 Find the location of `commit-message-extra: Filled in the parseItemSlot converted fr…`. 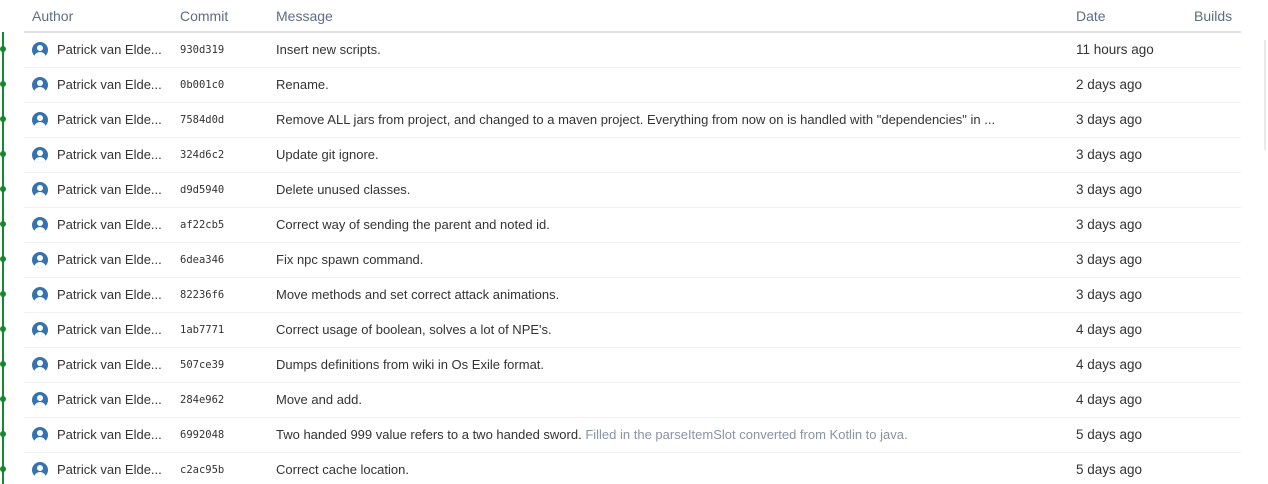

commit-message-extra: Filled in the parseItemSlot converted fr… is located at coordinates (746, 434).